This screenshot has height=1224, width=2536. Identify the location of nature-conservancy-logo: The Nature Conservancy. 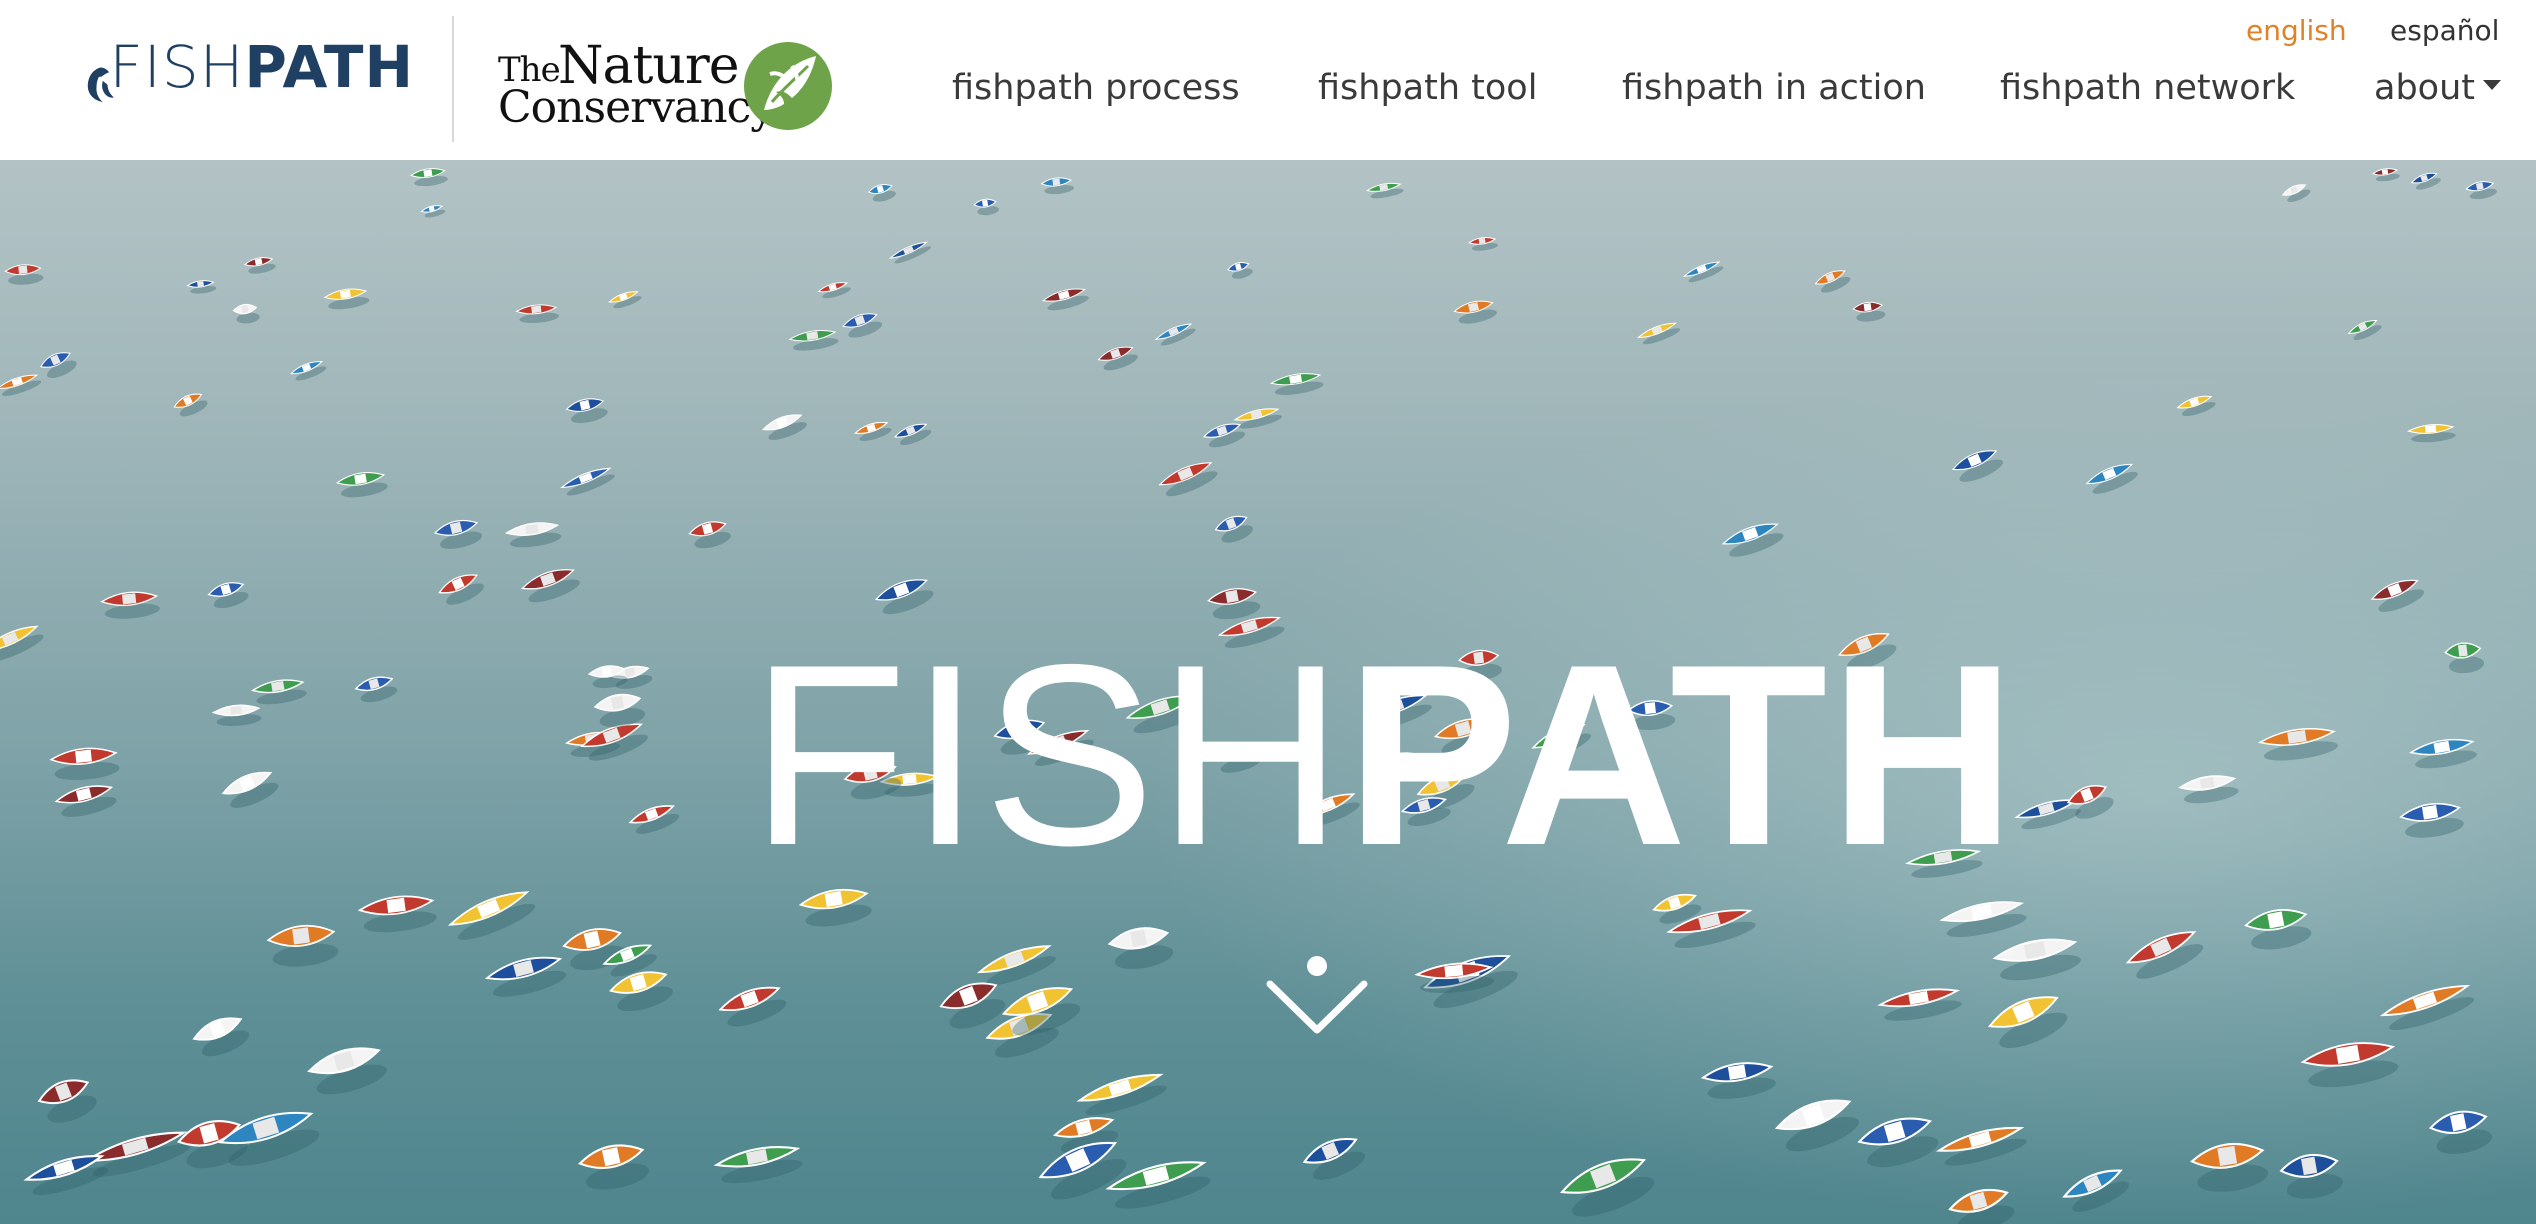
(668, 87).